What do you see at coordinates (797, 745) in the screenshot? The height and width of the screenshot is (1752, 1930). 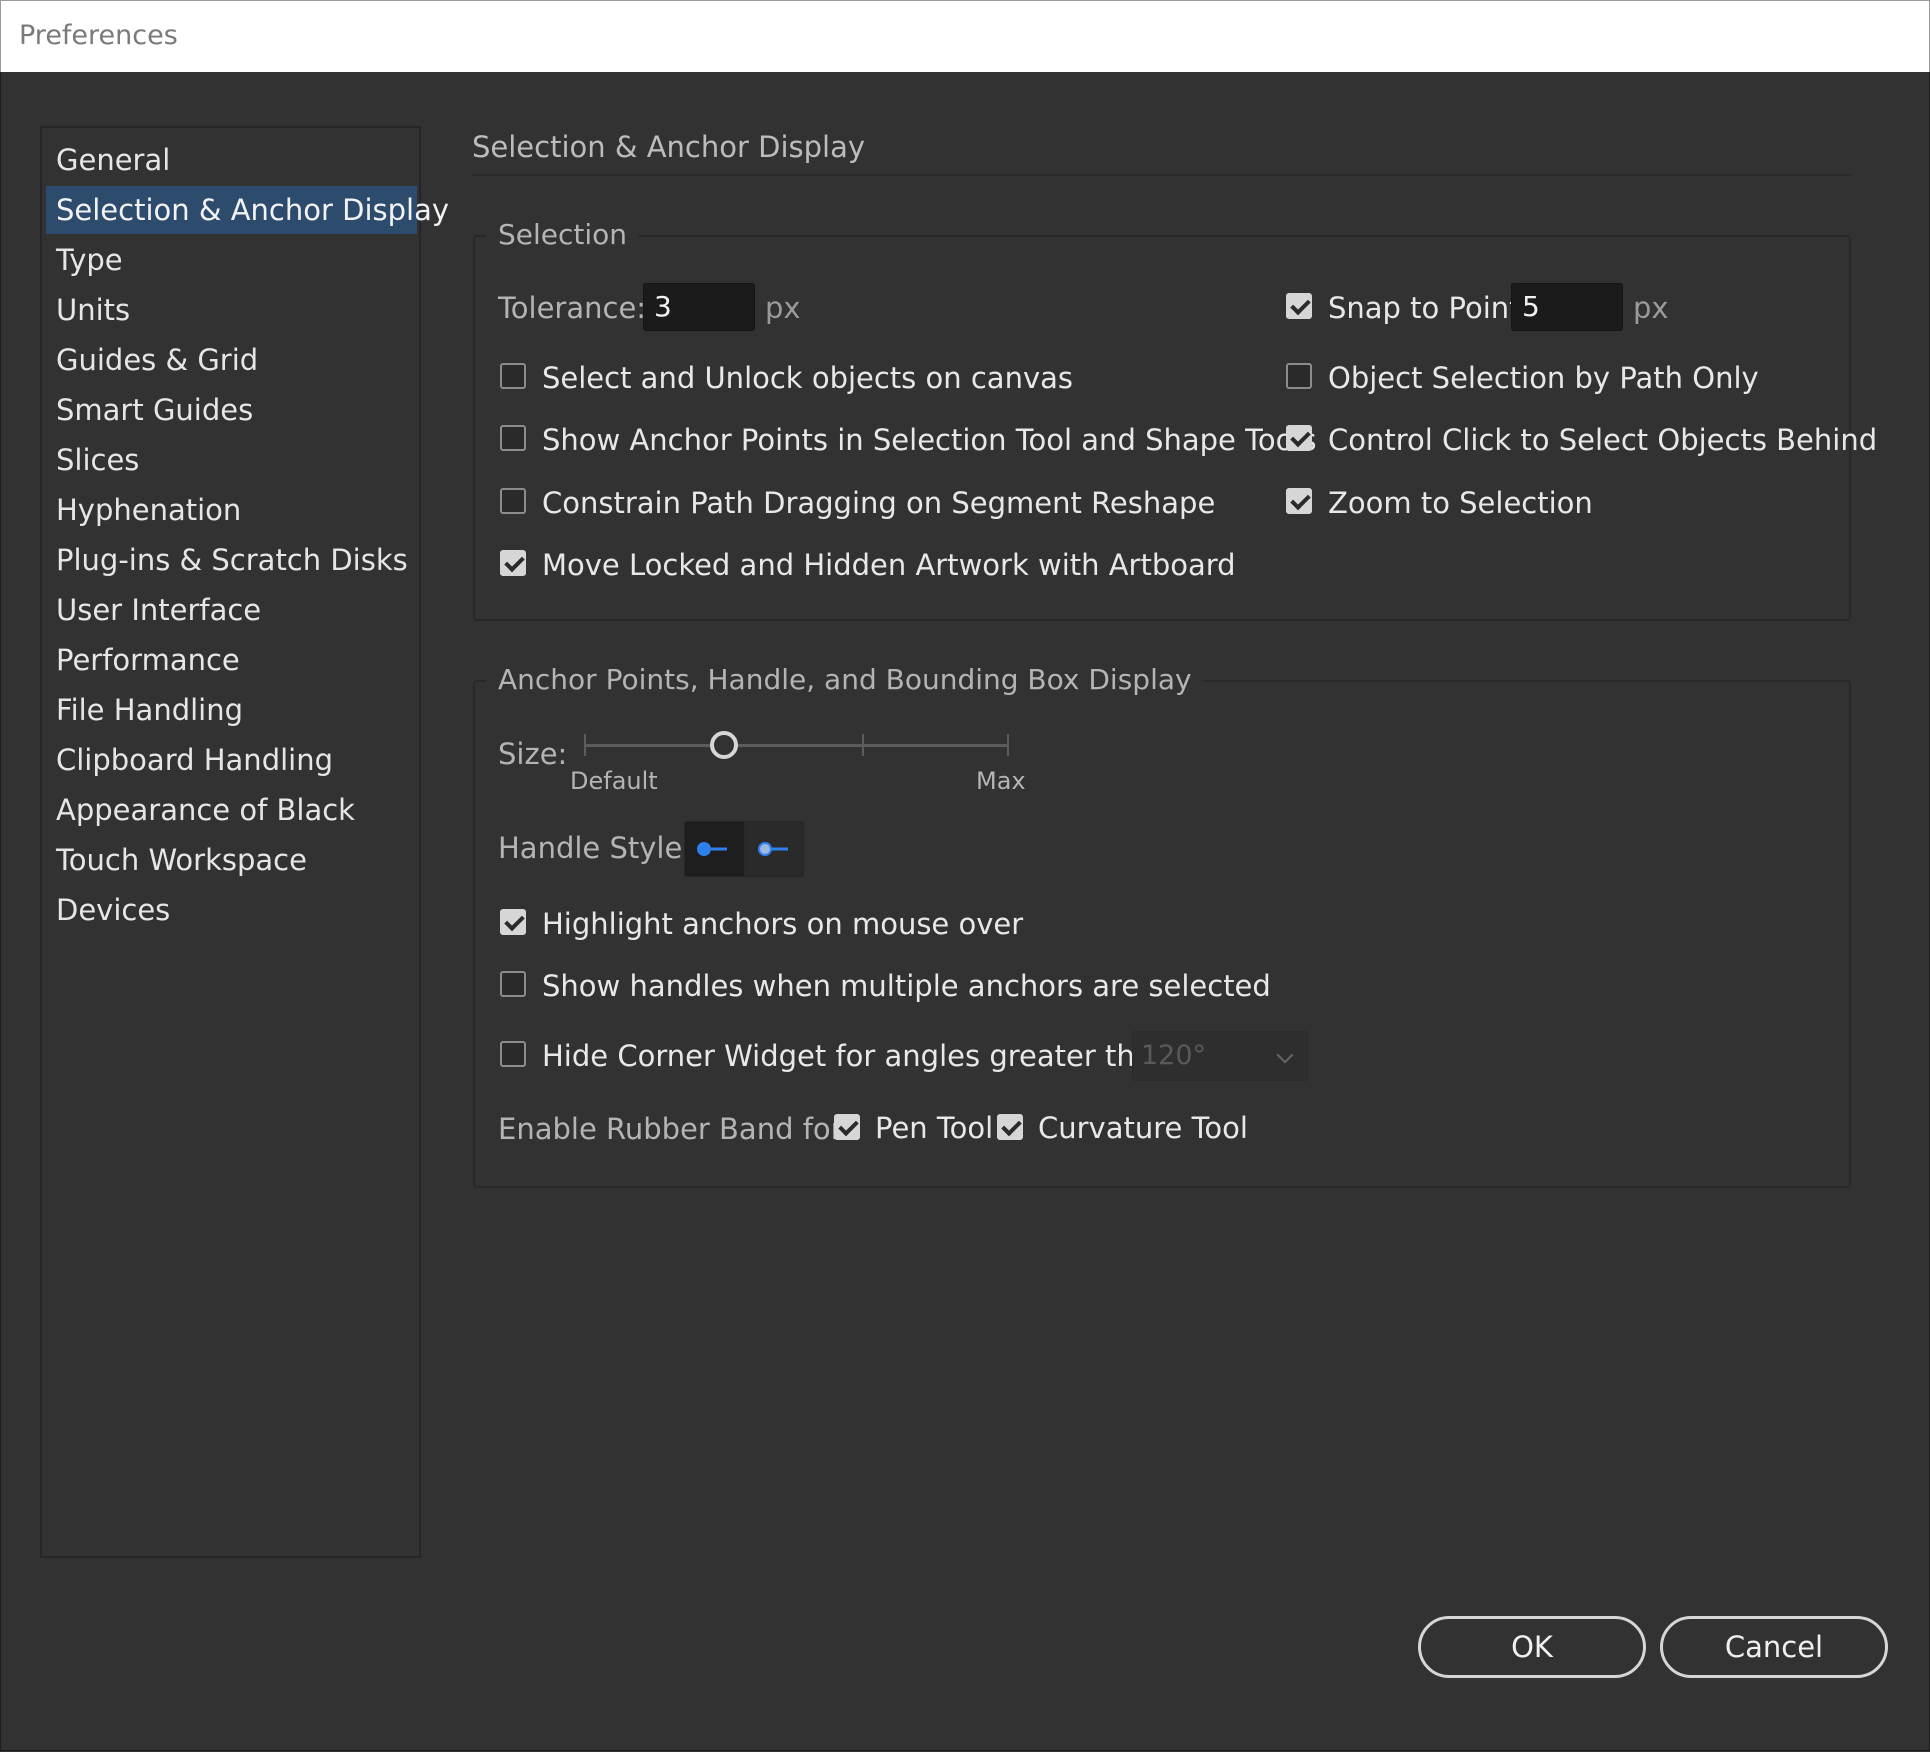 I see `size-slider-track` at bounding box center [797, 745].